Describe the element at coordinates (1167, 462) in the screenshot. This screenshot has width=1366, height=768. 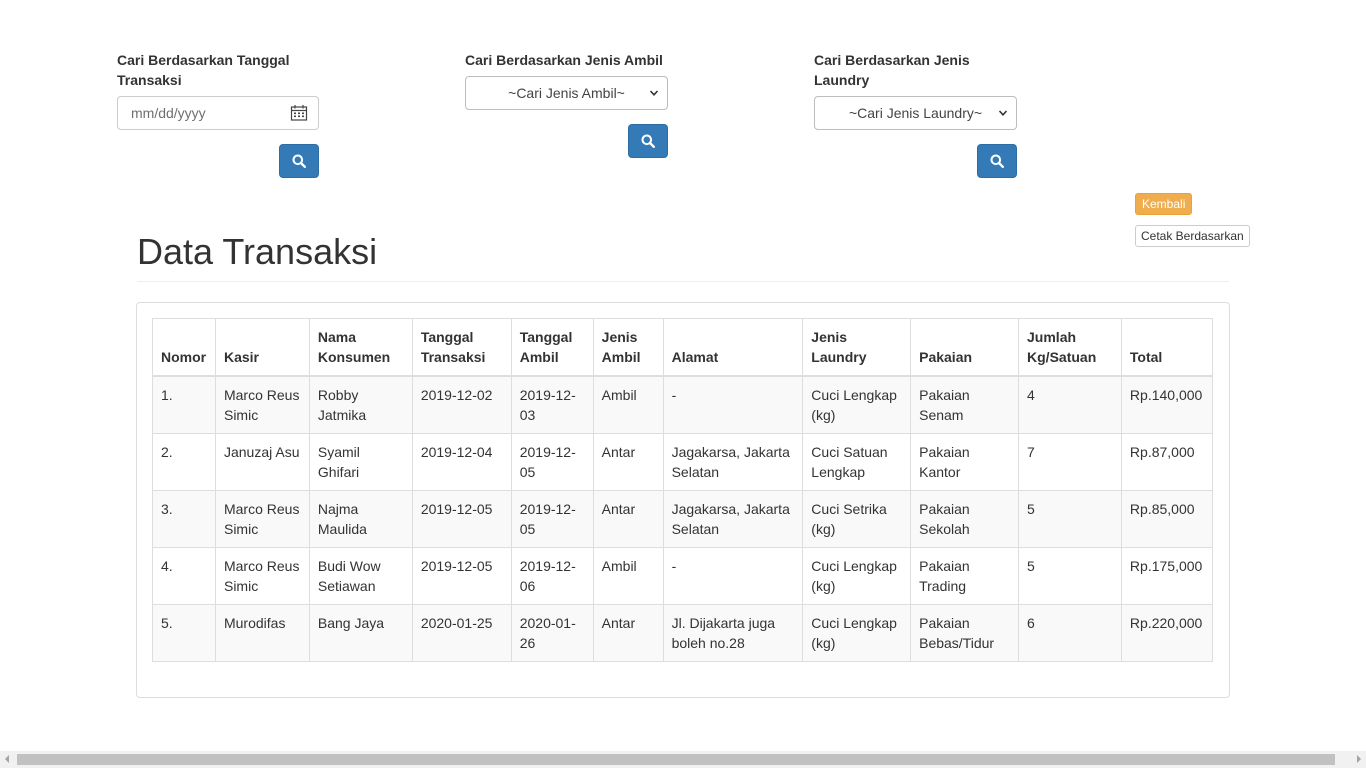
I see `cell-total: Rp.87,000` at that location.